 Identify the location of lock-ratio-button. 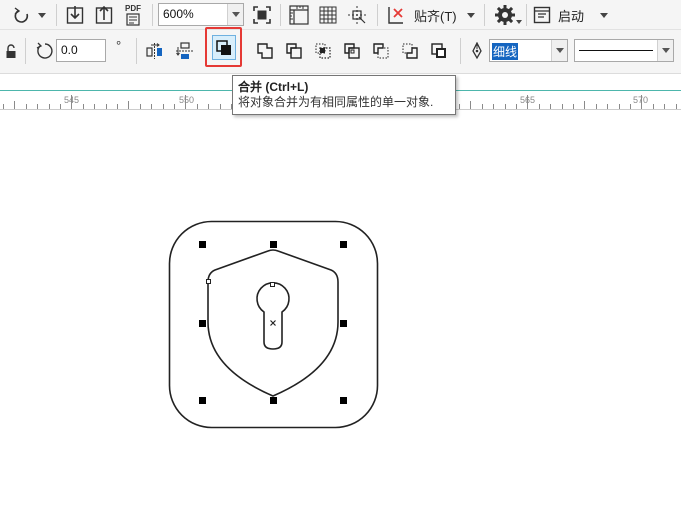
(11, 52).